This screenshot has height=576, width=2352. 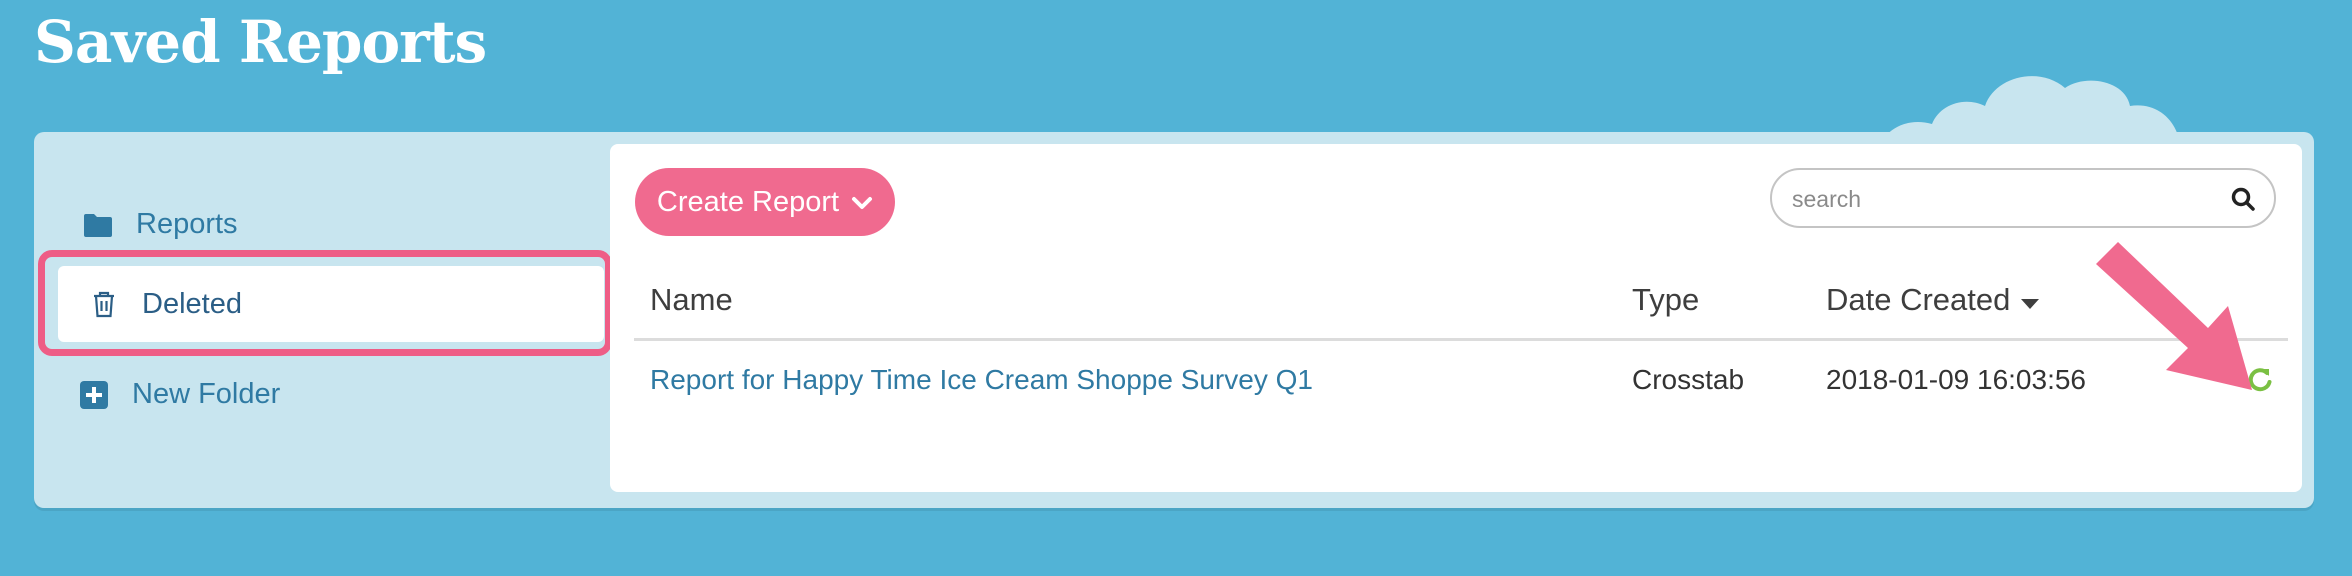 I want to click on column-header-name: Name, so click(x=691, y=300).